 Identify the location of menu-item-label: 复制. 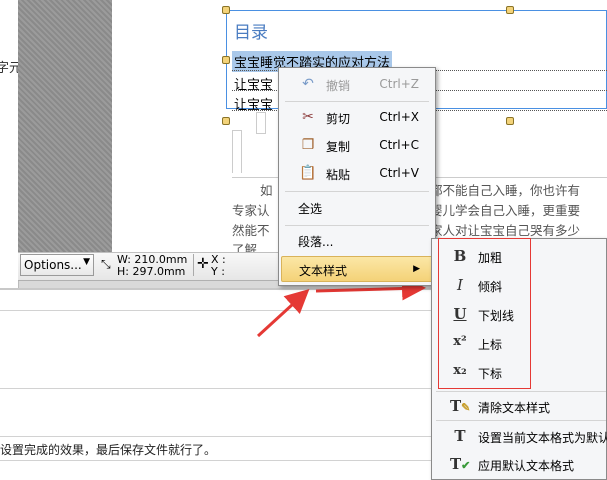
(338, 147).